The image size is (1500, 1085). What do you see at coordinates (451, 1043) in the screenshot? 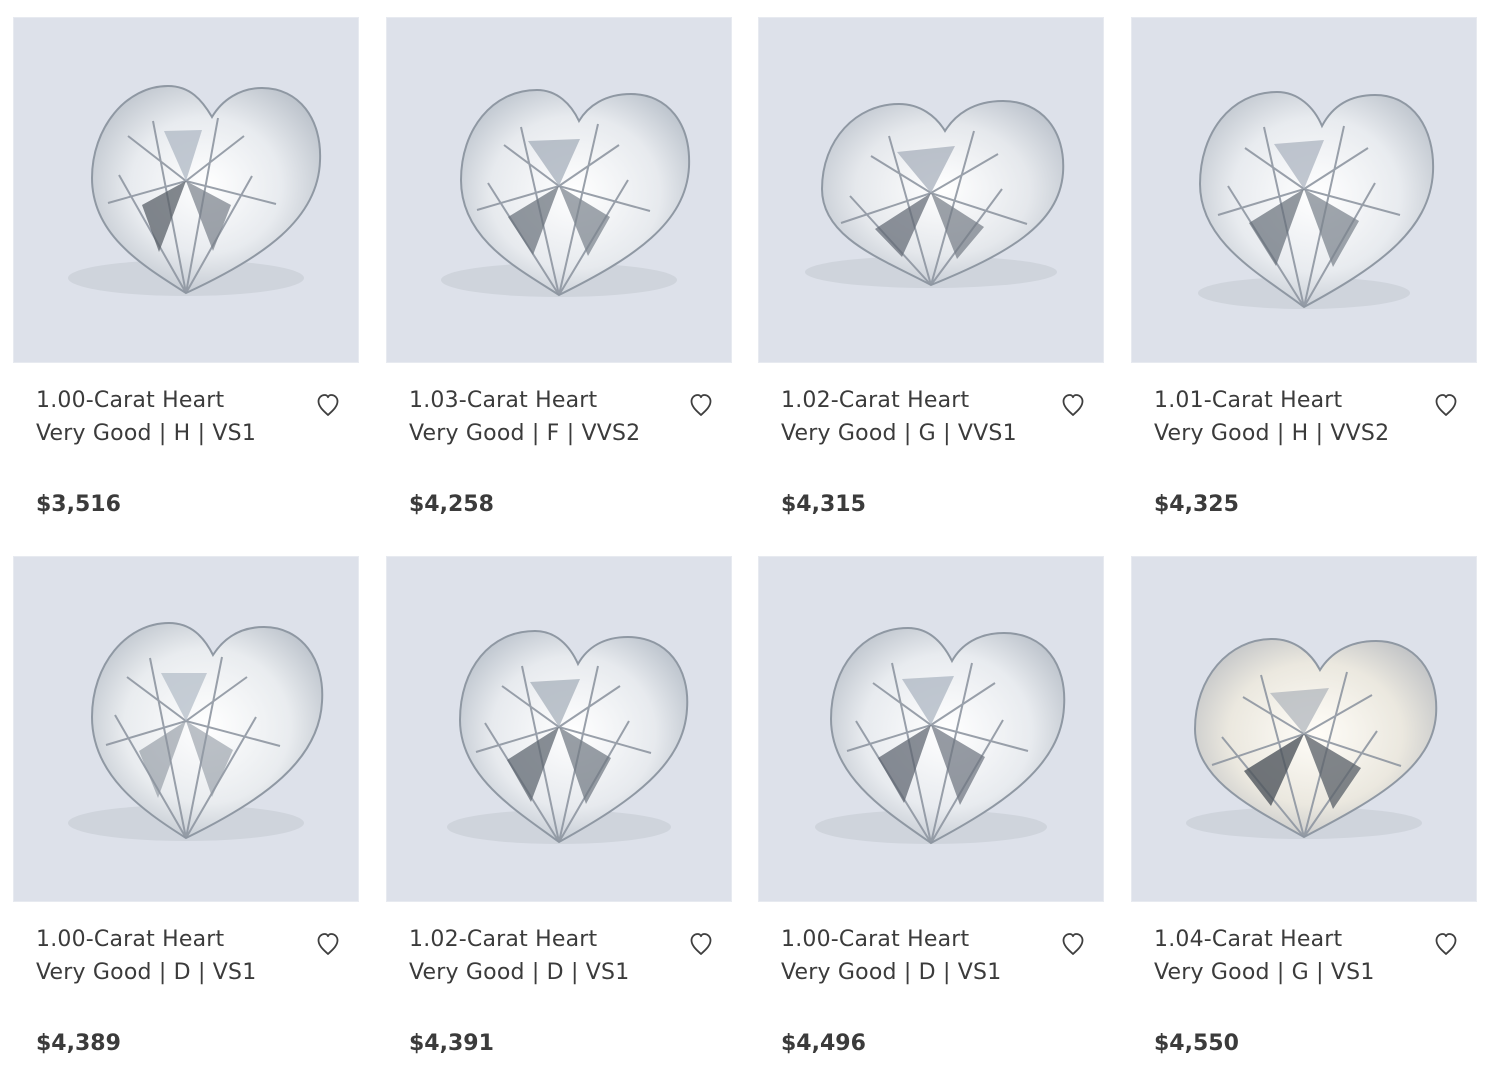
I see `product-price: $4,391` at bounding box center [451, 1043].